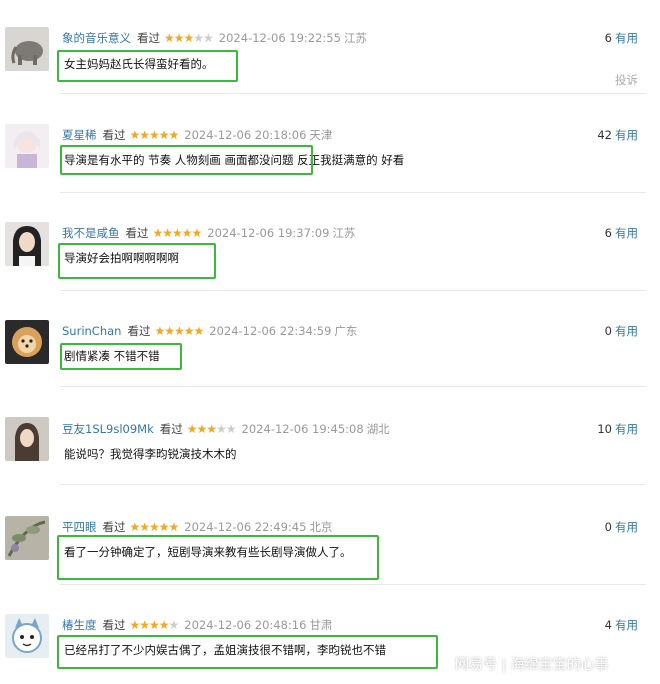  I want to click on comment-text: 能说吗？我觉得李昀锐演技木木的, so click(150, 454).